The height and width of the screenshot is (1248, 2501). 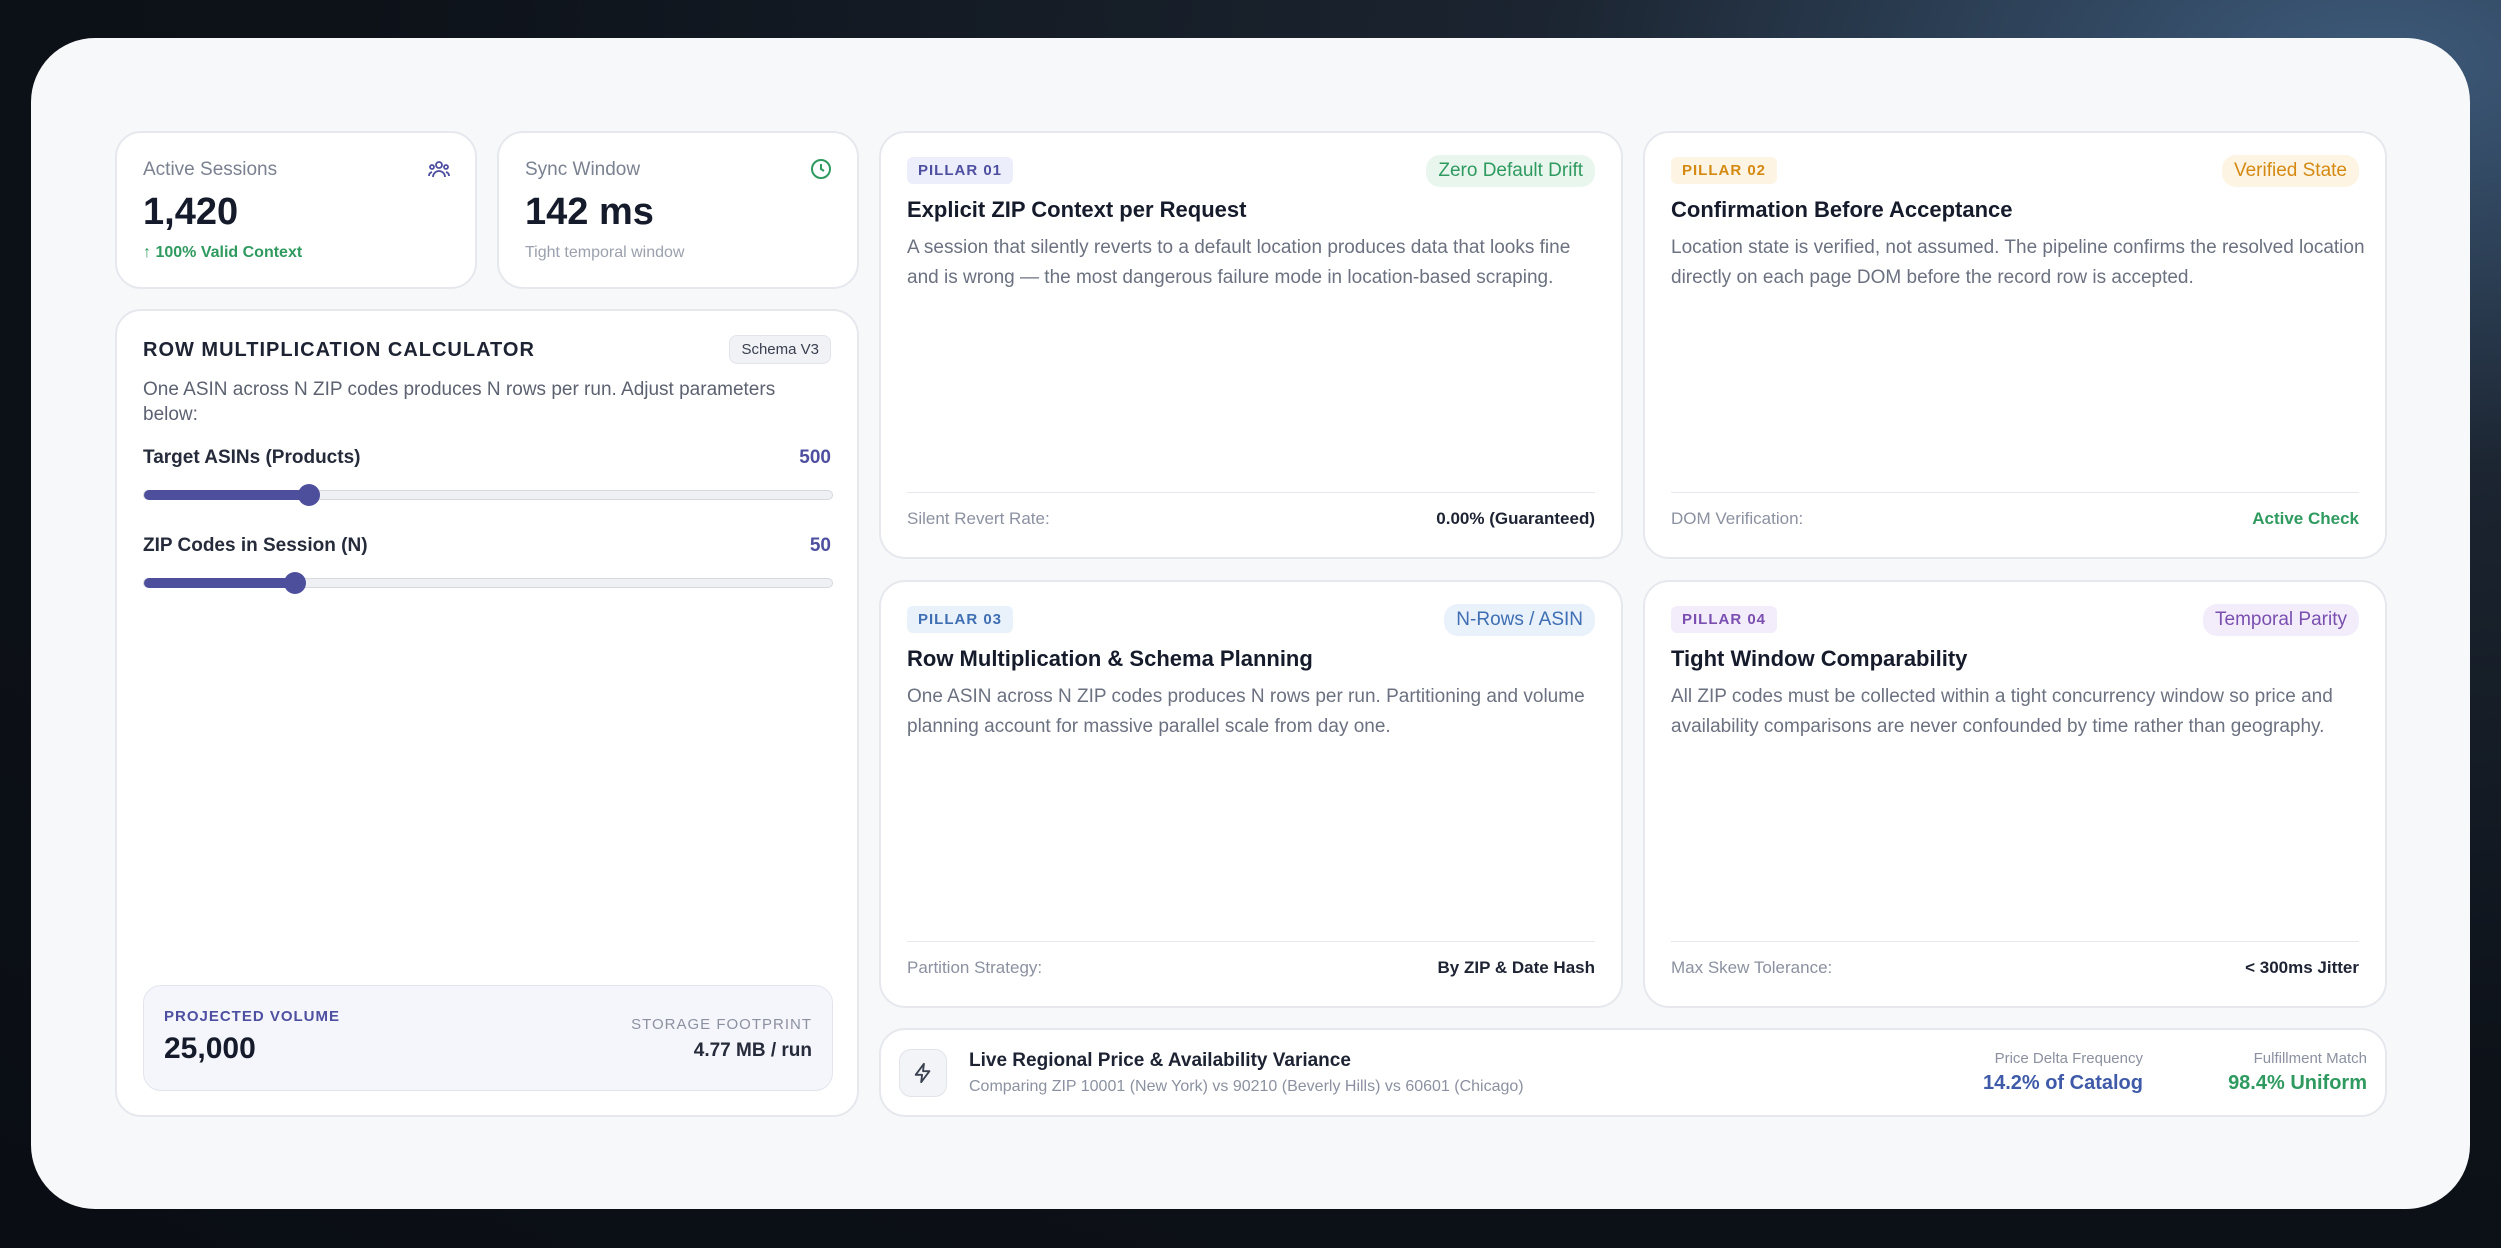 I want to click on fulfillment-match-value: 98.4% Uniform, so click(x=2297, y=1083).